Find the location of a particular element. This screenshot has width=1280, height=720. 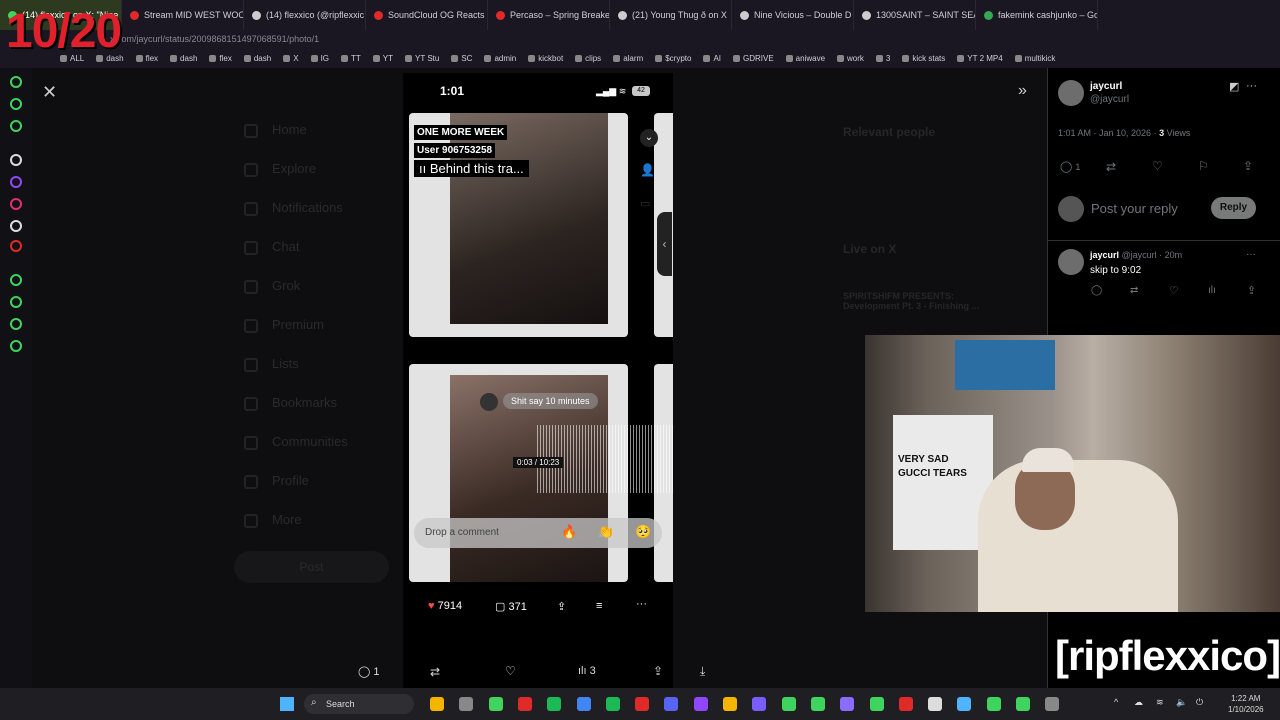

retweet-icon: ⇄ is located at coordinates (435, 672).